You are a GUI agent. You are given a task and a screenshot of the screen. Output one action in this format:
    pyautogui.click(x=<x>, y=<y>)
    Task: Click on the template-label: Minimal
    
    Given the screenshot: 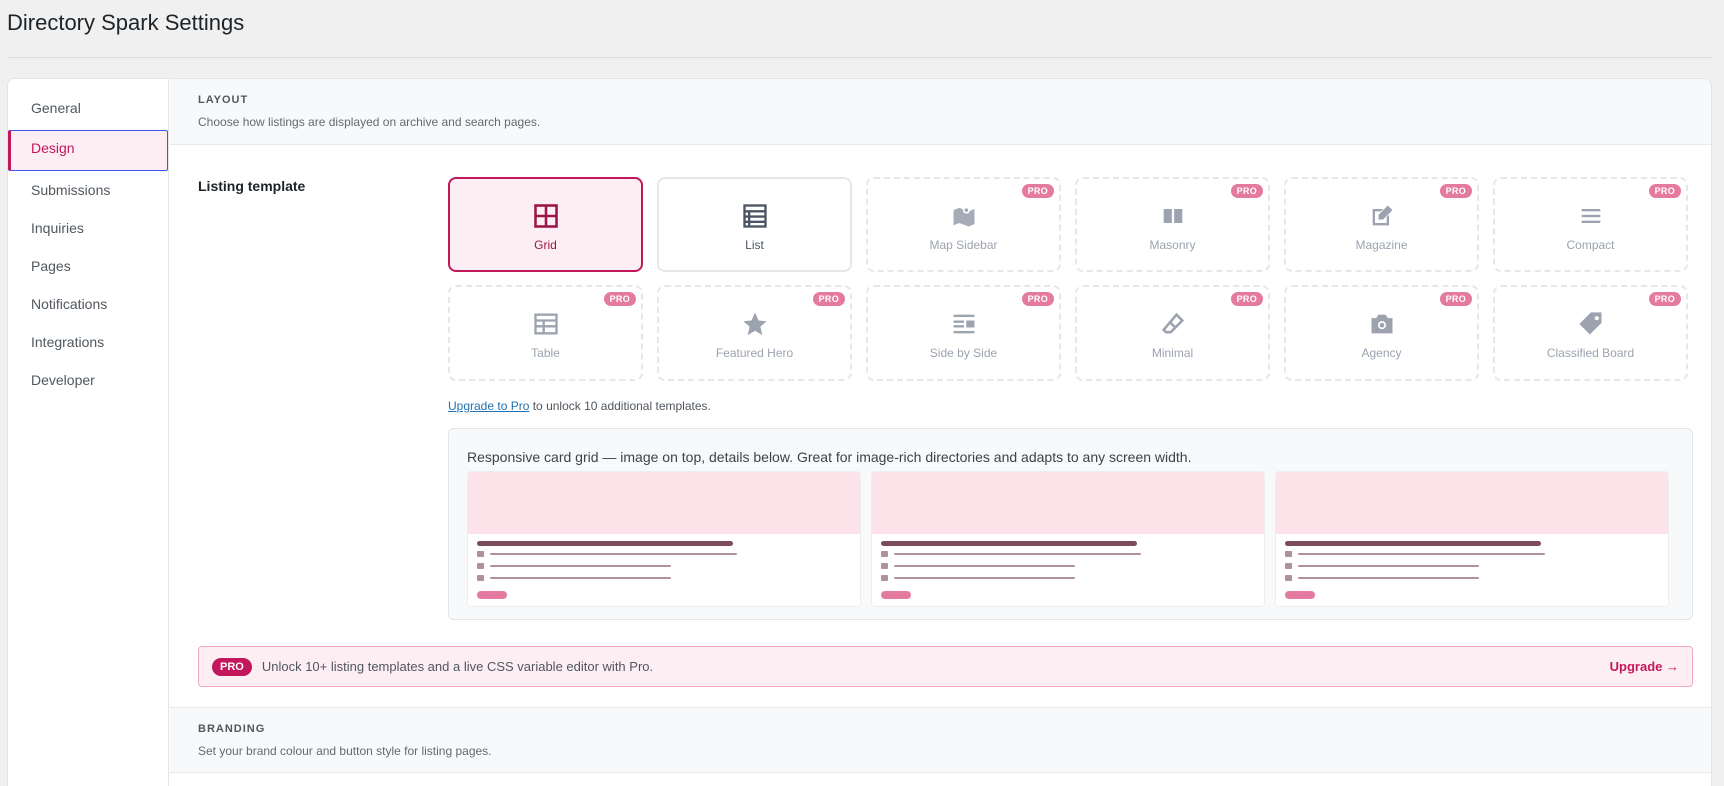 What is the action you would take?
    pyautogui.click(x=1172, y=353)
    